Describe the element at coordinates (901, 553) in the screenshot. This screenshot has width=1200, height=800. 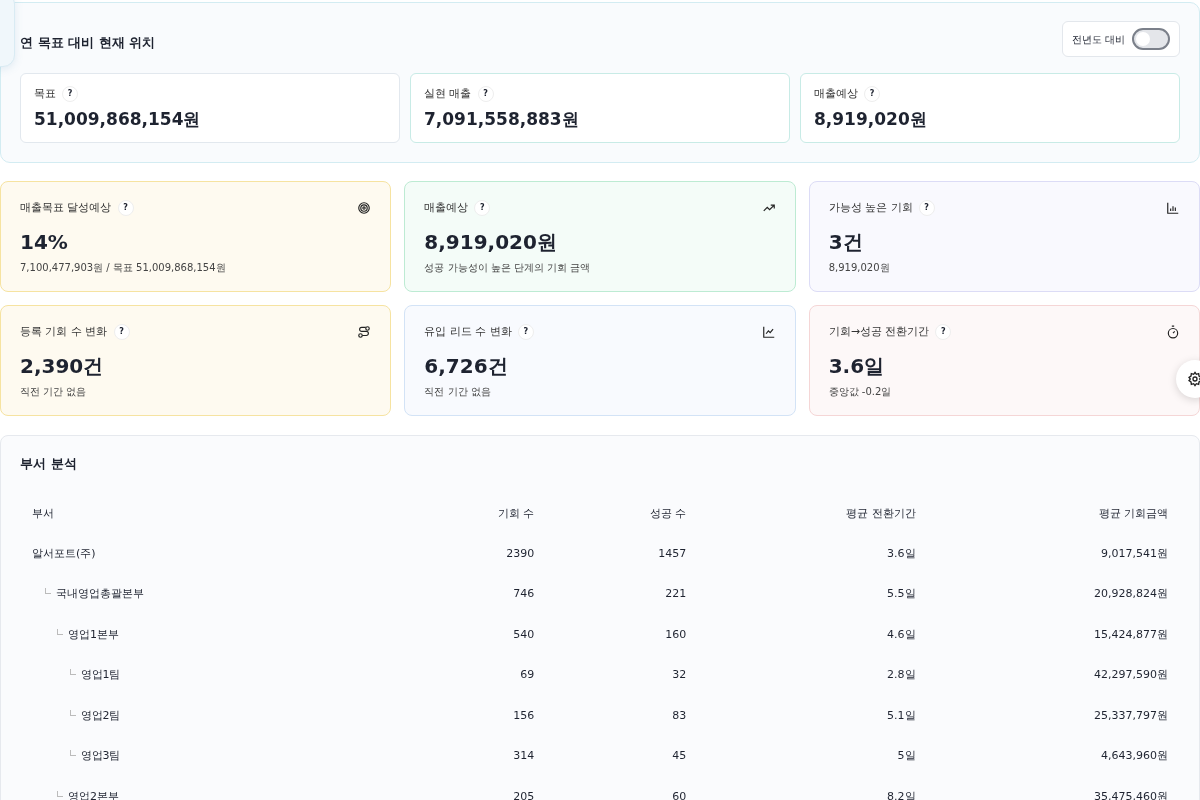
I see `table-cell-text: 3.6일` at that location.